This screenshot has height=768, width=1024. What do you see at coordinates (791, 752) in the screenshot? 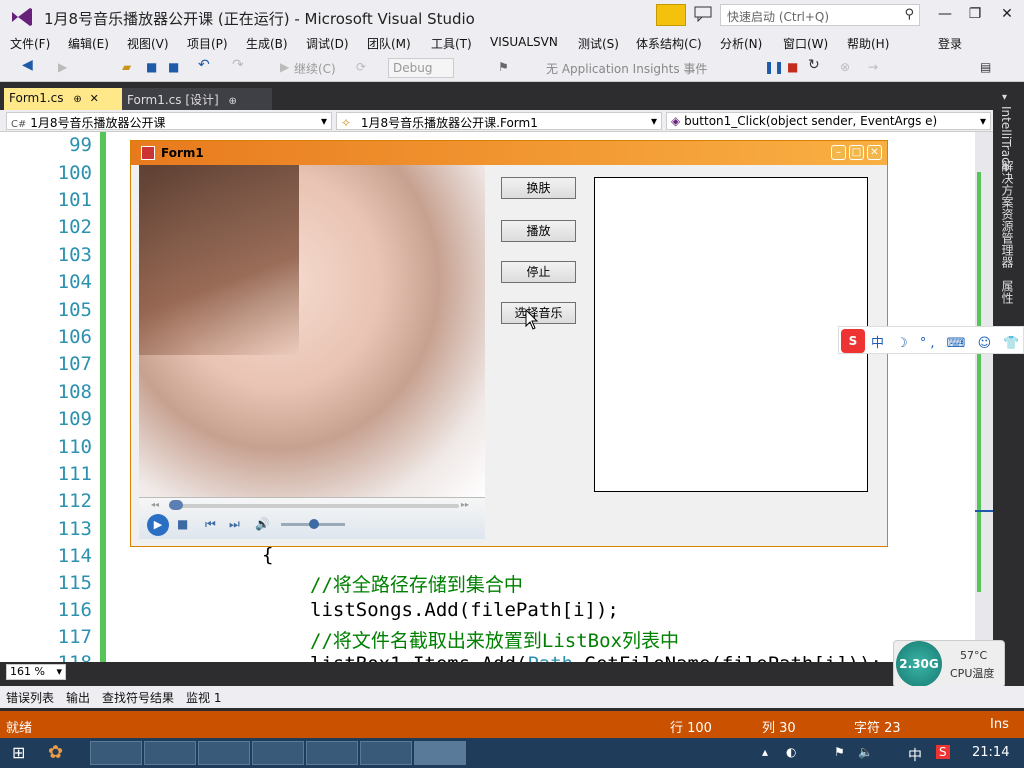
I see `tray-network-icon: ◐` at bounding box center [791, 752].